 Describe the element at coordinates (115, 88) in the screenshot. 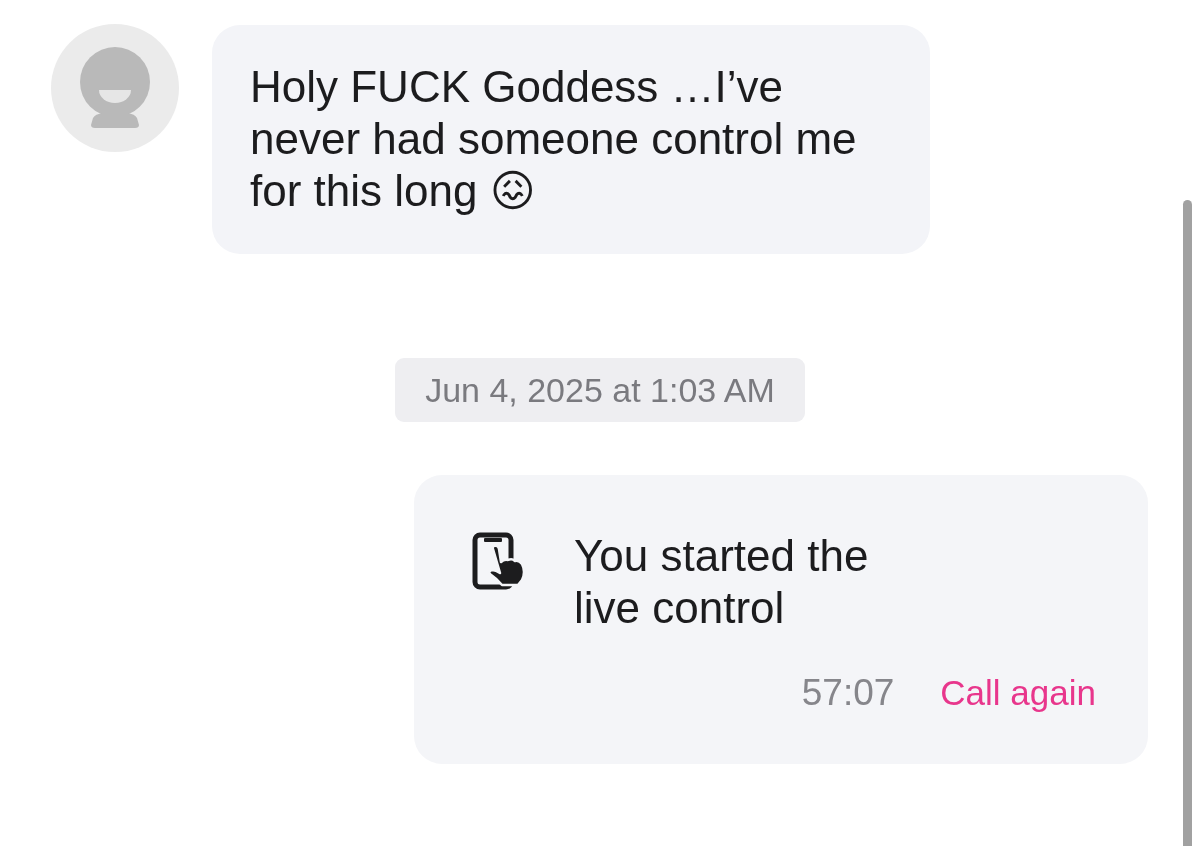

I see `avatar-icon` at that location.